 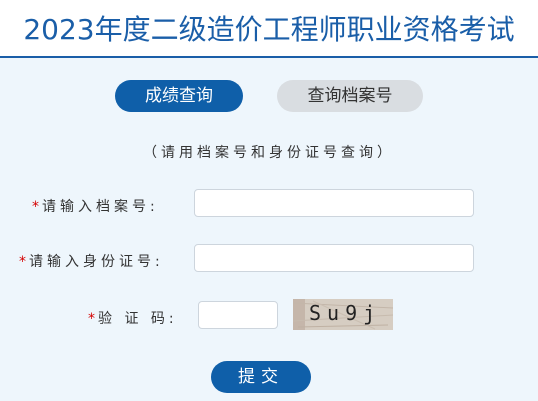 What do you see at coordinates (96, 262) in the screenshot?
I see `id-number-label-text: 请输入身份证号:` at bounding box center [96, 262].